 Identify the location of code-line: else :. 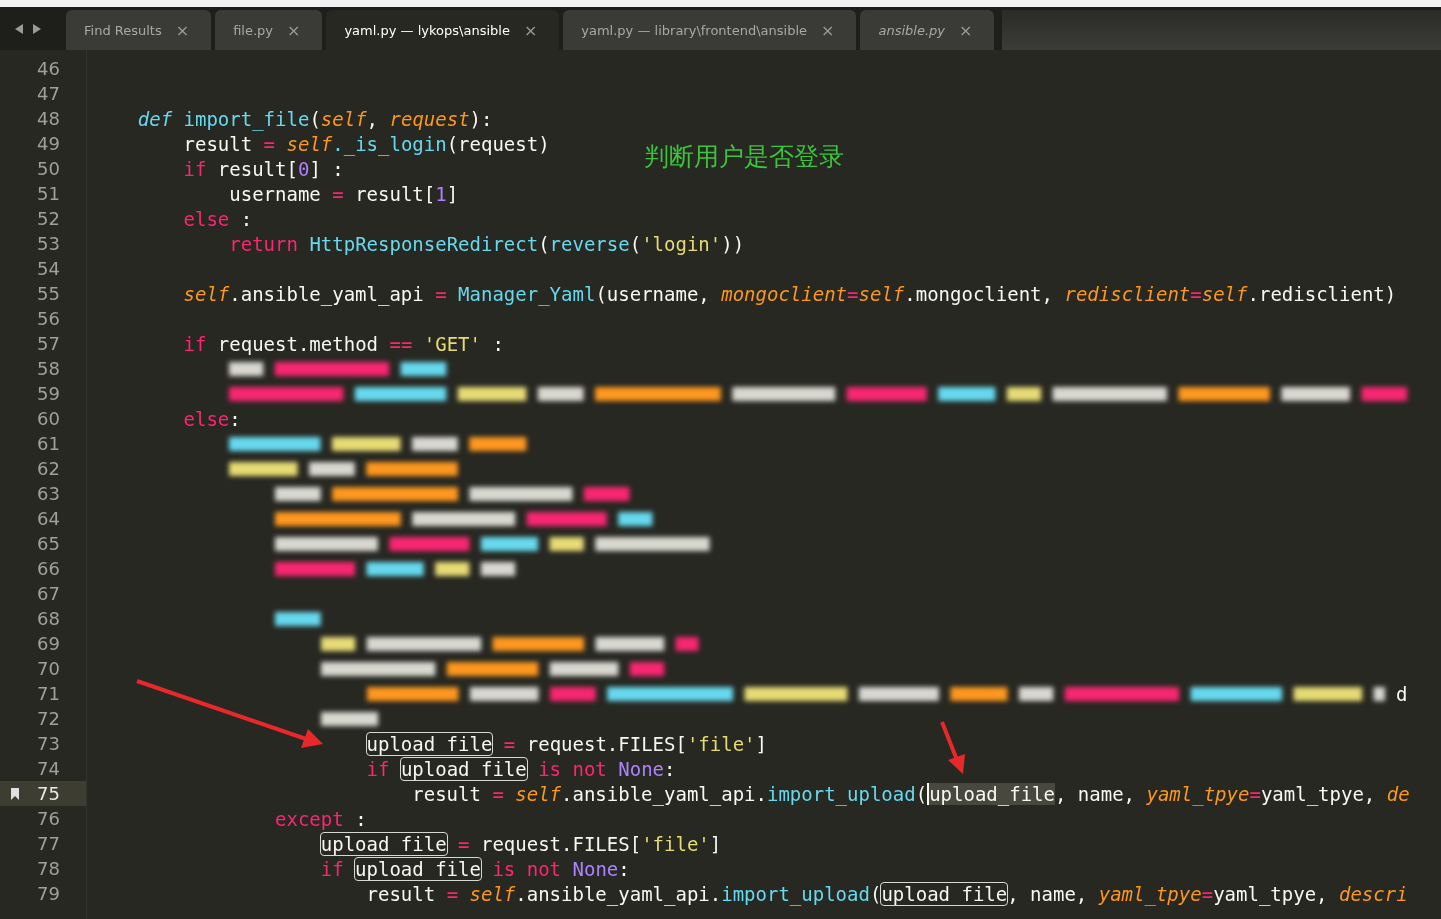
(217, 218).